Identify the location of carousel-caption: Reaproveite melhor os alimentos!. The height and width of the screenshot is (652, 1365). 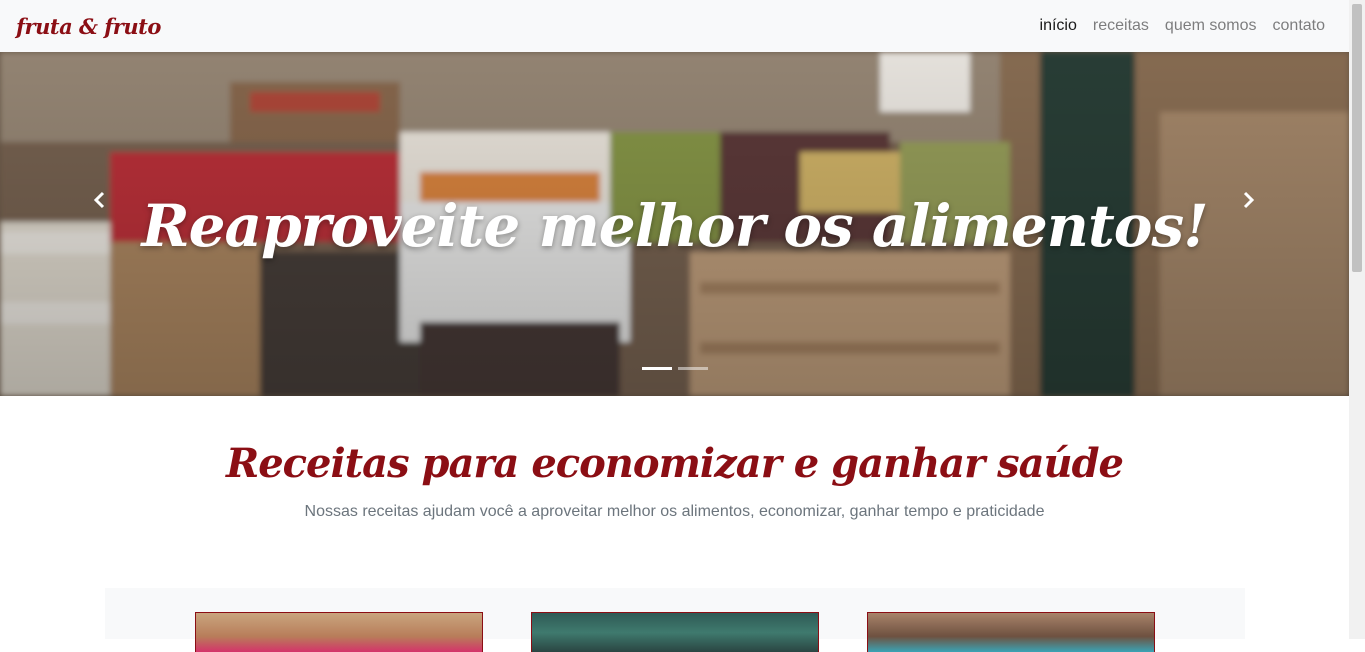
(674, 226).